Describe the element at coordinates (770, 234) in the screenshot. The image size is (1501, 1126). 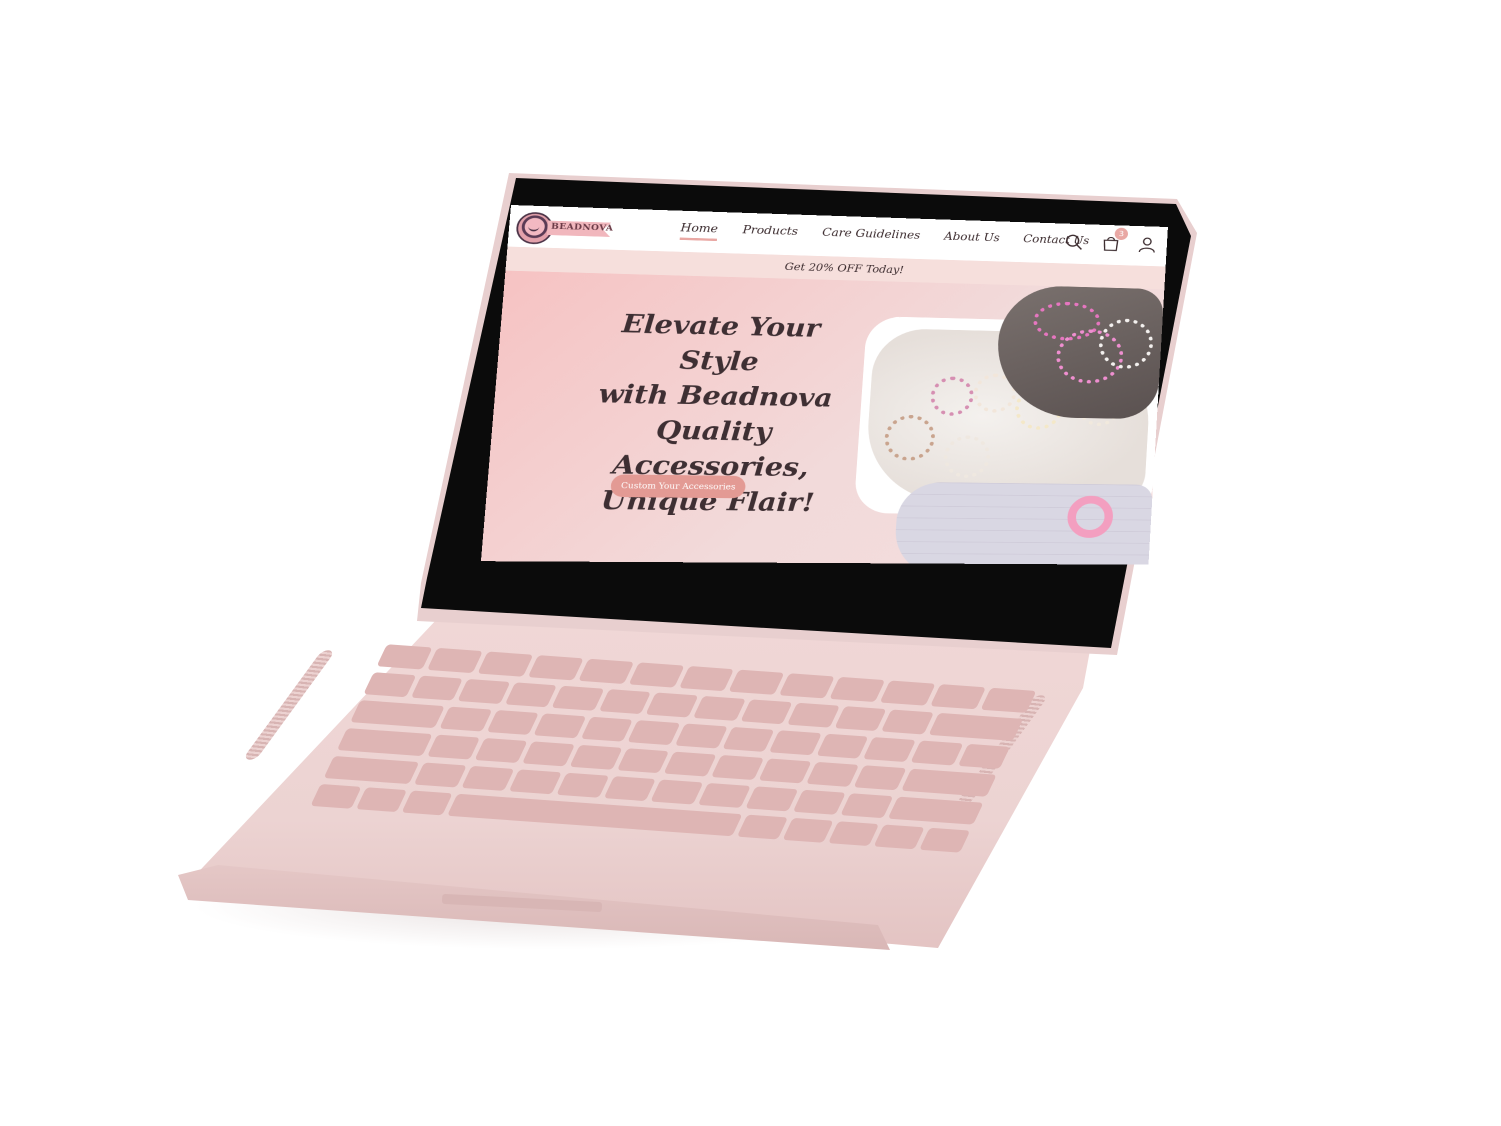
I see `nav-products: Products` at that location.